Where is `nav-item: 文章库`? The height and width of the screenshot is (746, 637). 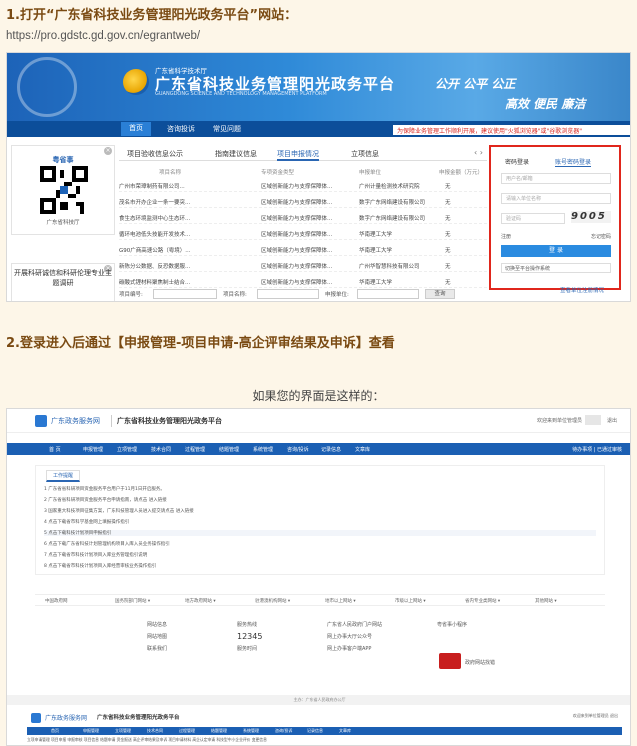
nav-item: 文章库 is located at coordinates (362, 449).